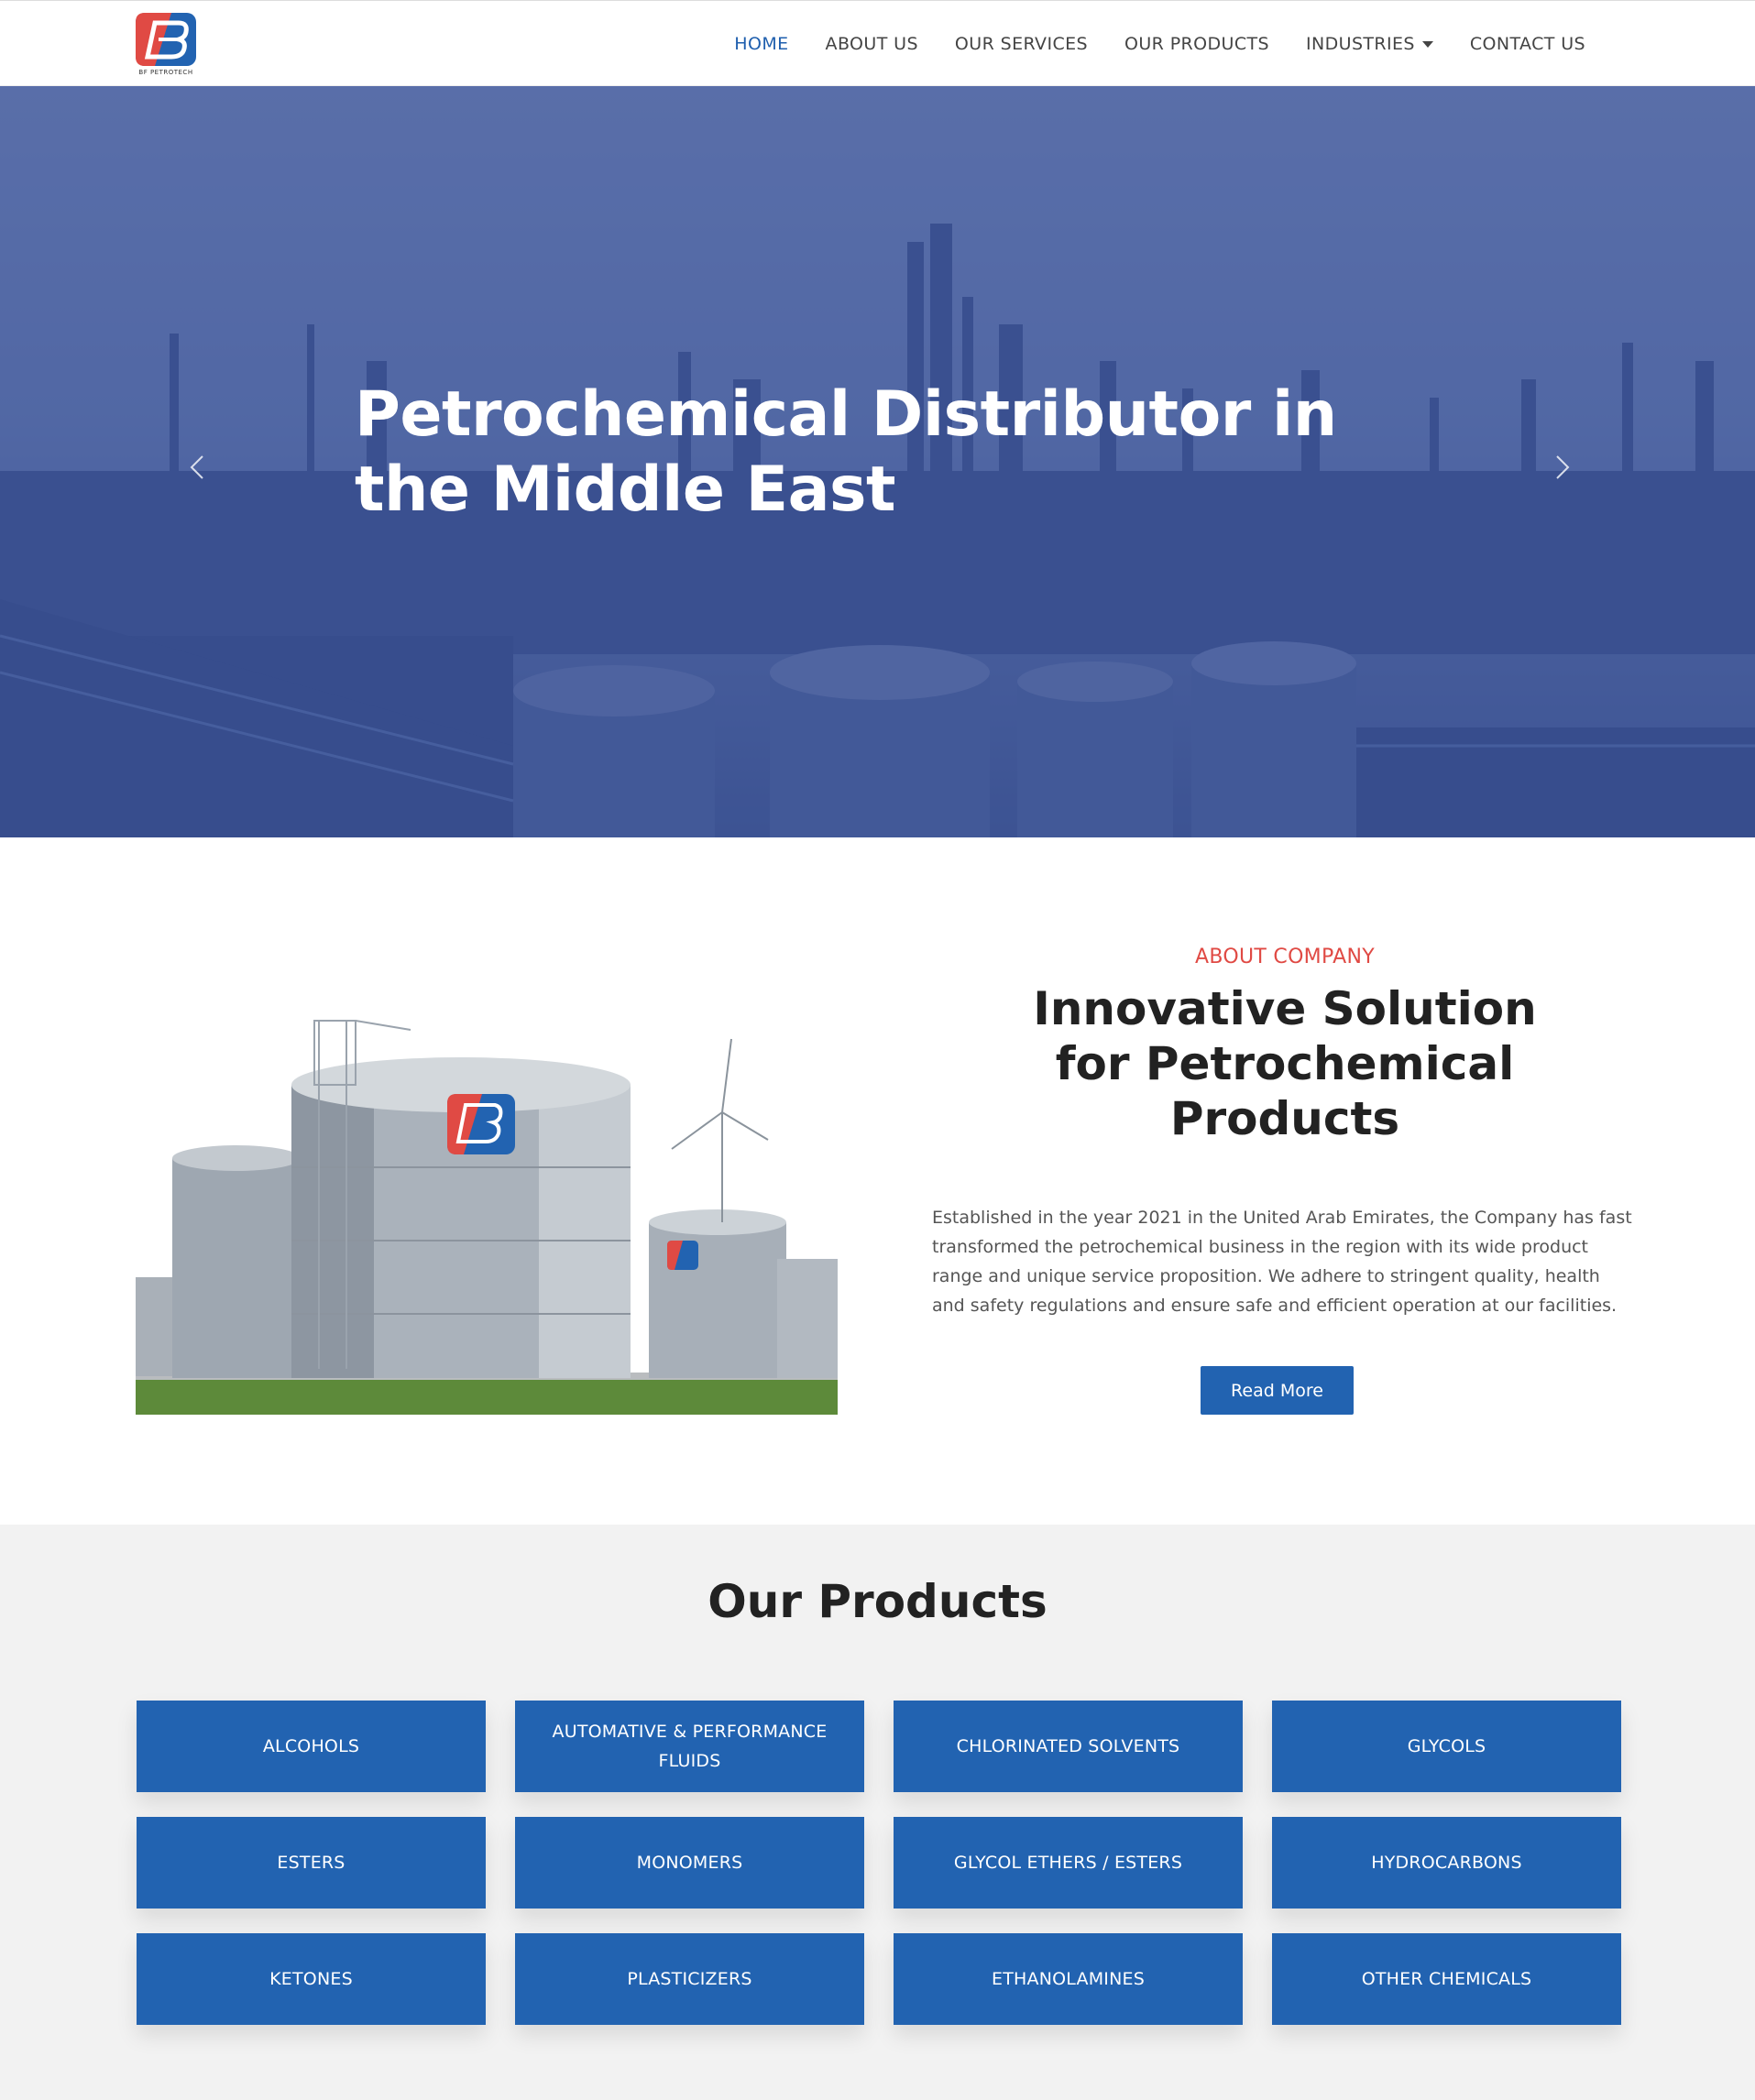 This screenshot has width=1755, height=2100. I want to click on product-card-ethanolamines: ETHANOLAMINES, so click(1069, 1979).